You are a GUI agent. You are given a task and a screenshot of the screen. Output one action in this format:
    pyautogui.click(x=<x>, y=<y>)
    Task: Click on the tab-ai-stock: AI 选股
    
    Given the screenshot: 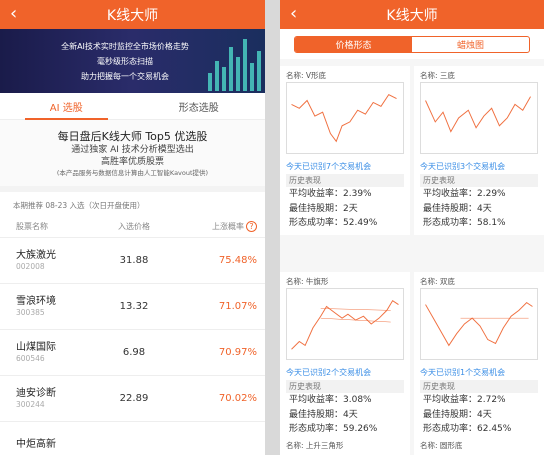 What is the action you would take?
    pyautogui.click(x=66, y=106)
    